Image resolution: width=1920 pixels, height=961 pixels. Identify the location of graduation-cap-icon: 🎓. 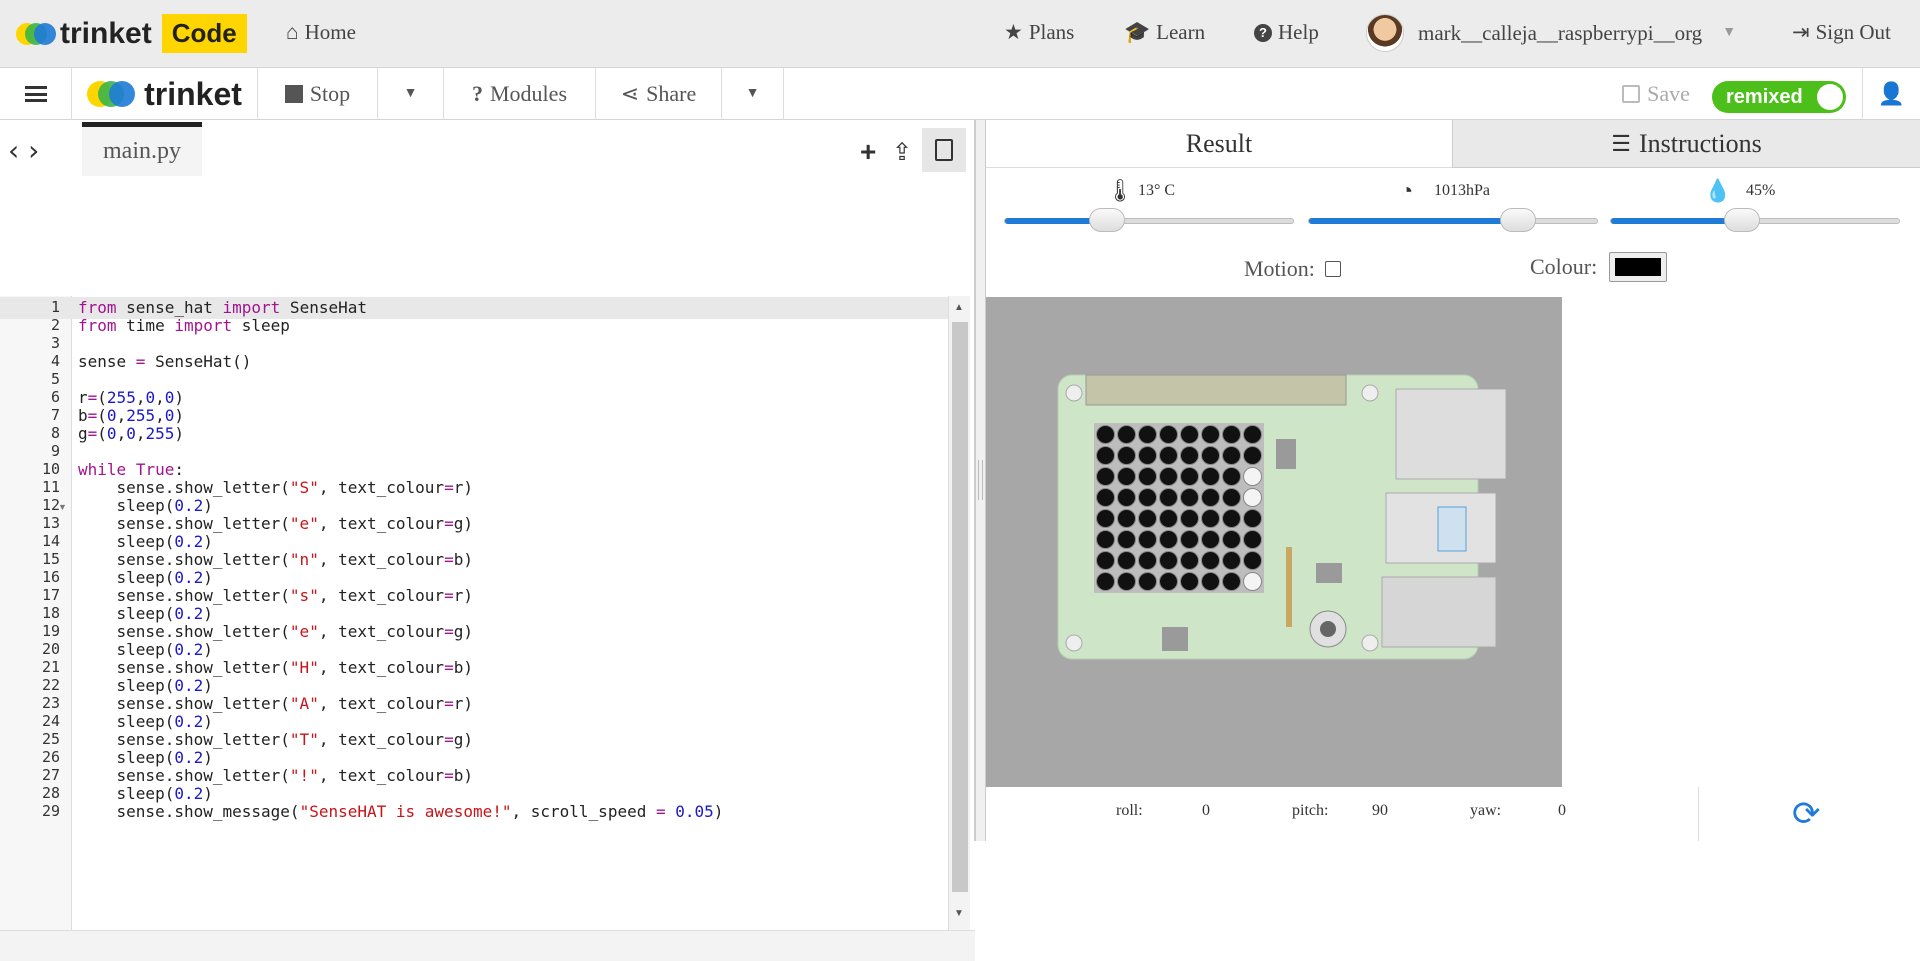
(1137, 32).